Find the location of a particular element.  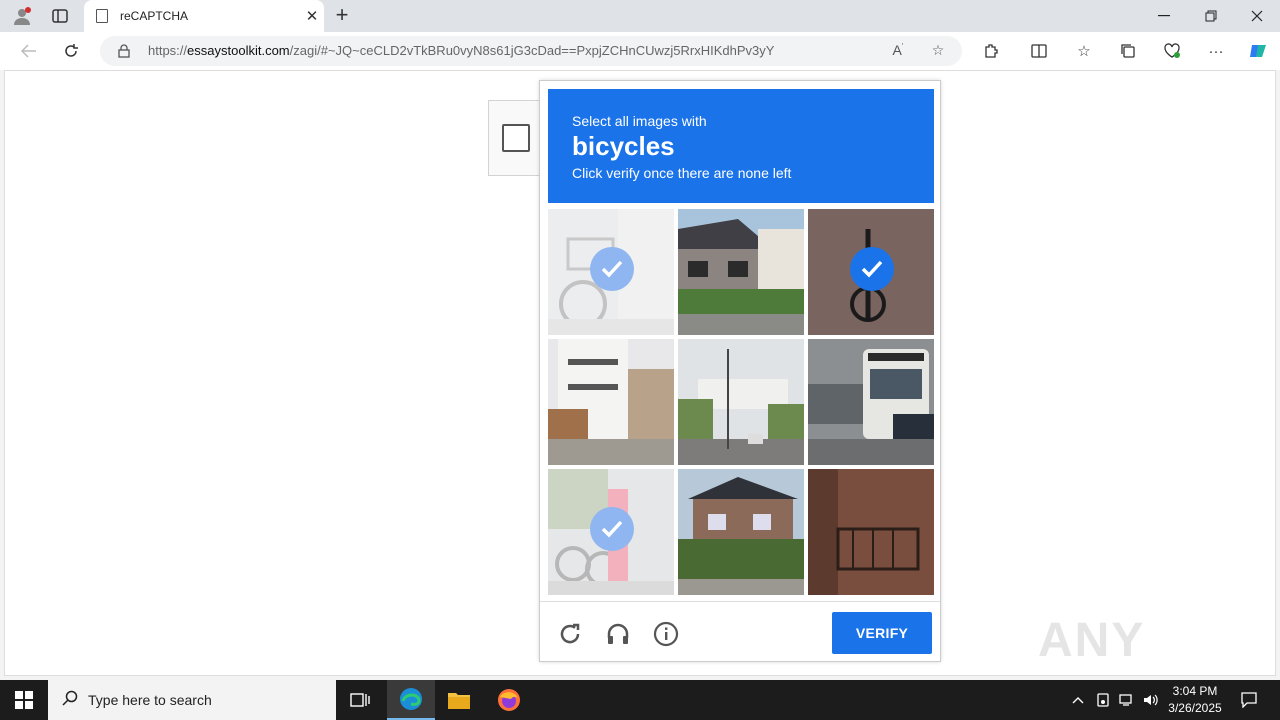

windows-start-icon is located at coordinates (24, 700).